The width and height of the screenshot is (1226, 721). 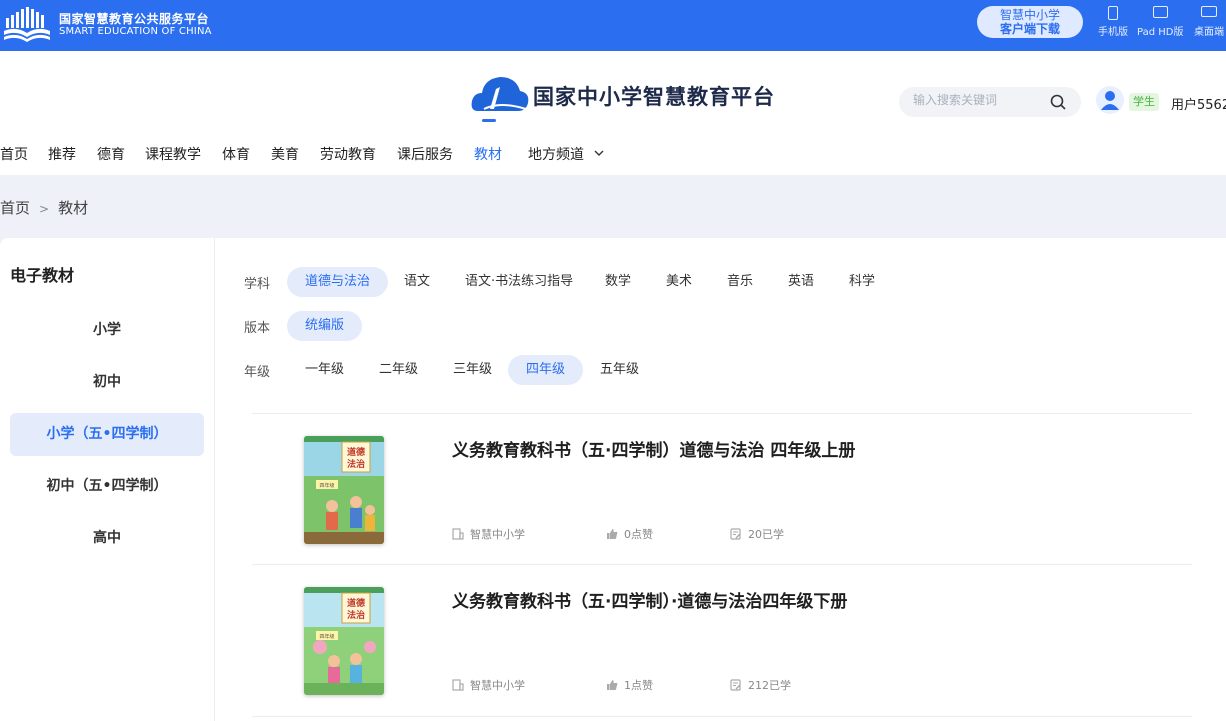 I want to click on username: 用户5562, so click(x=1198, y=103).